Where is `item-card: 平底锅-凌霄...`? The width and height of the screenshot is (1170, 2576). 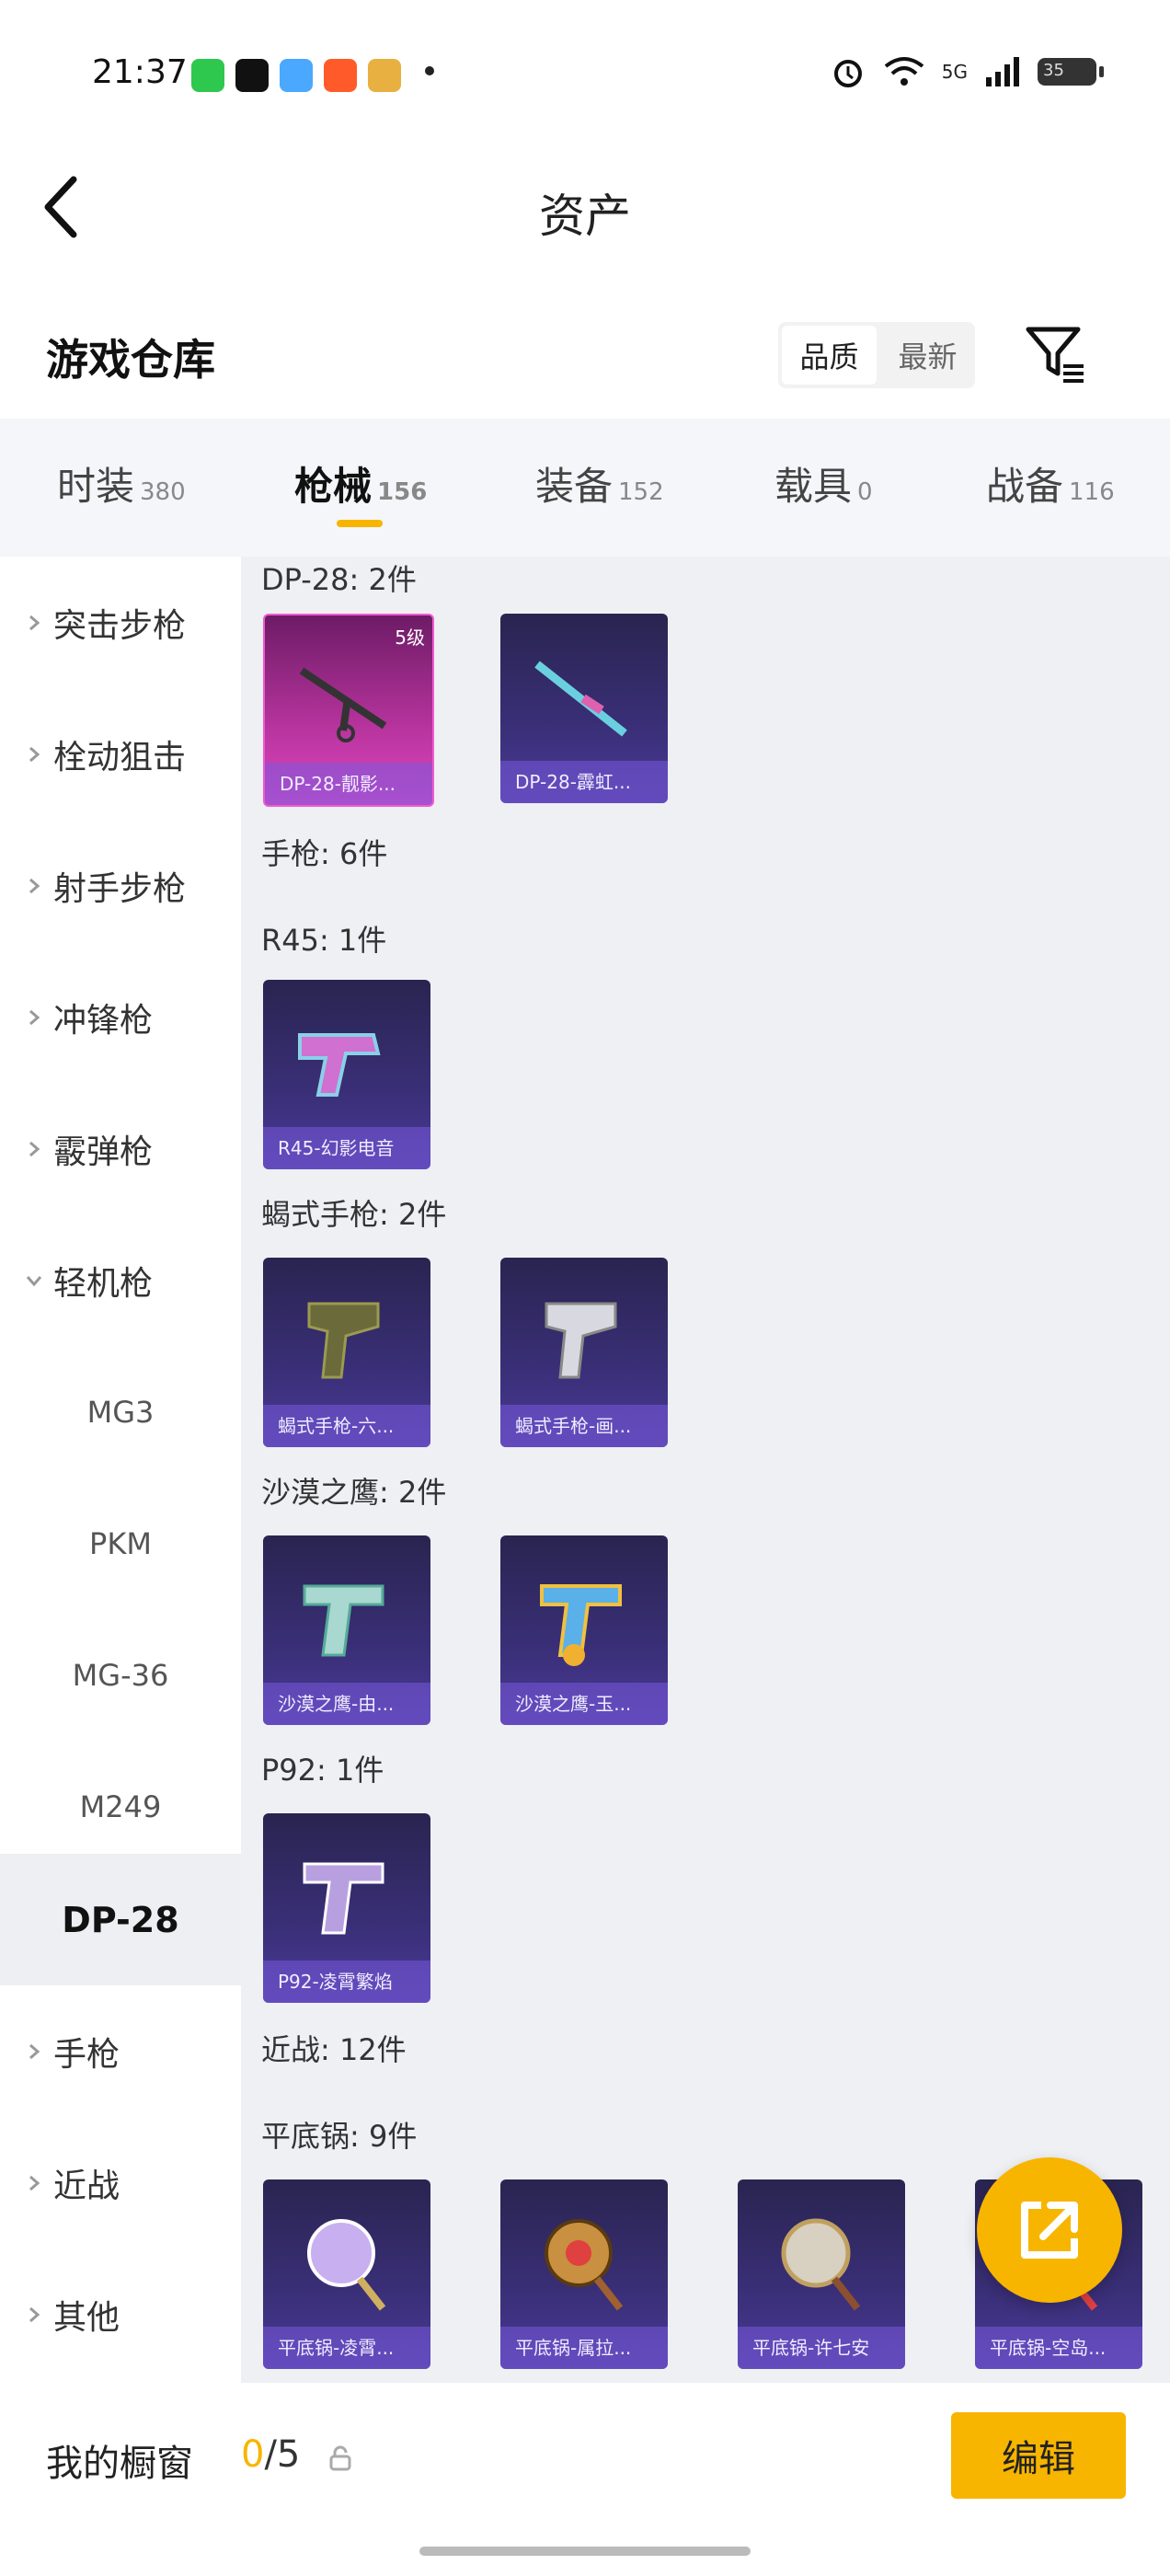
item-card: 平底锅-凌霄... is located at coordinates (346, 2274).